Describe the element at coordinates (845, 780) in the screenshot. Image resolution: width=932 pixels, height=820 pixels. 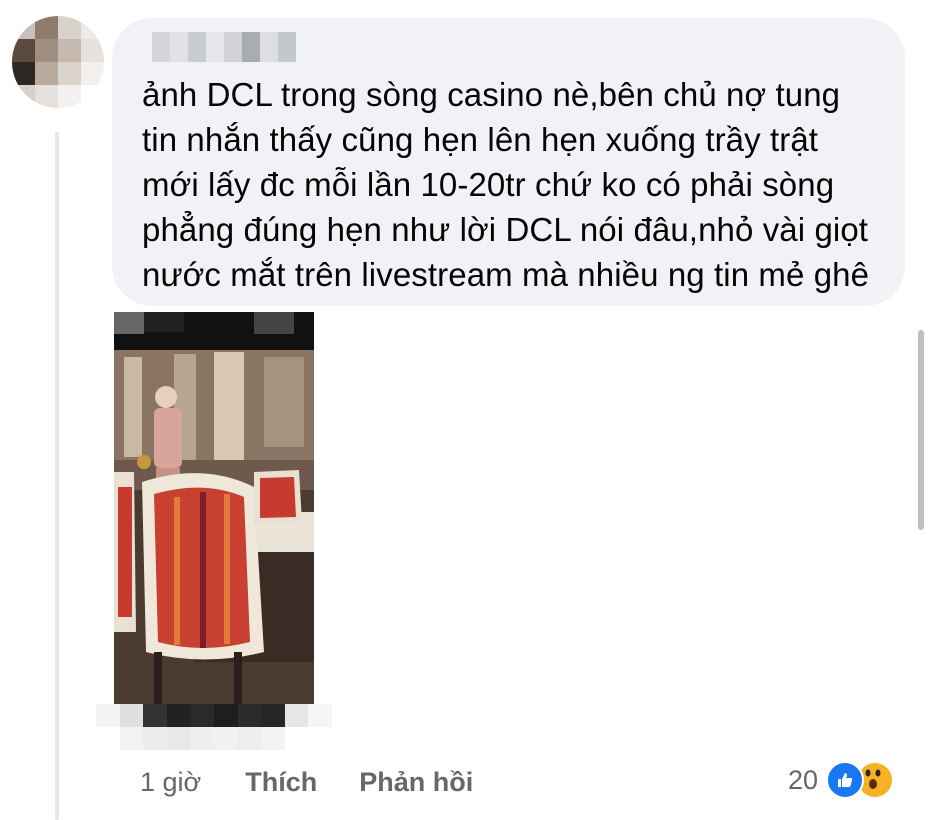
I see `like-icon` at that location.